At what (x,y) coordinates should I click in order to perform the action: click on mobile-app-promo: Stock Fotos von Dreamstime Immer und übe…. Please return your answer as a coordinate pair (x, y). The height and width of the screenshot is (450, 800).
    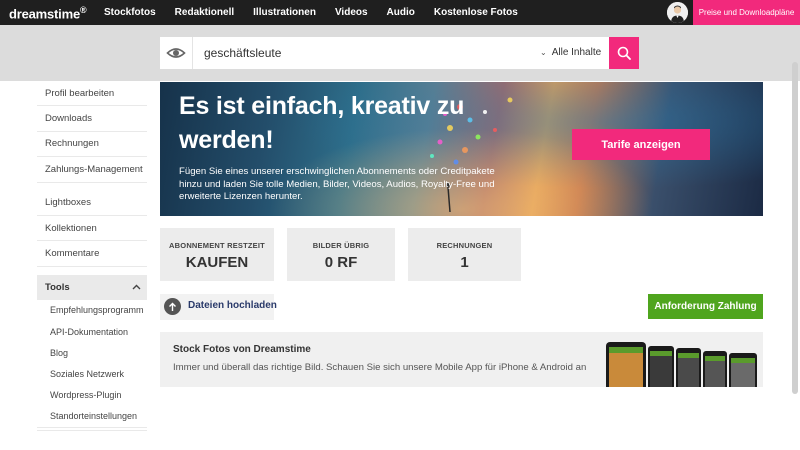
    Looking at the image, I should click on (461, 359).